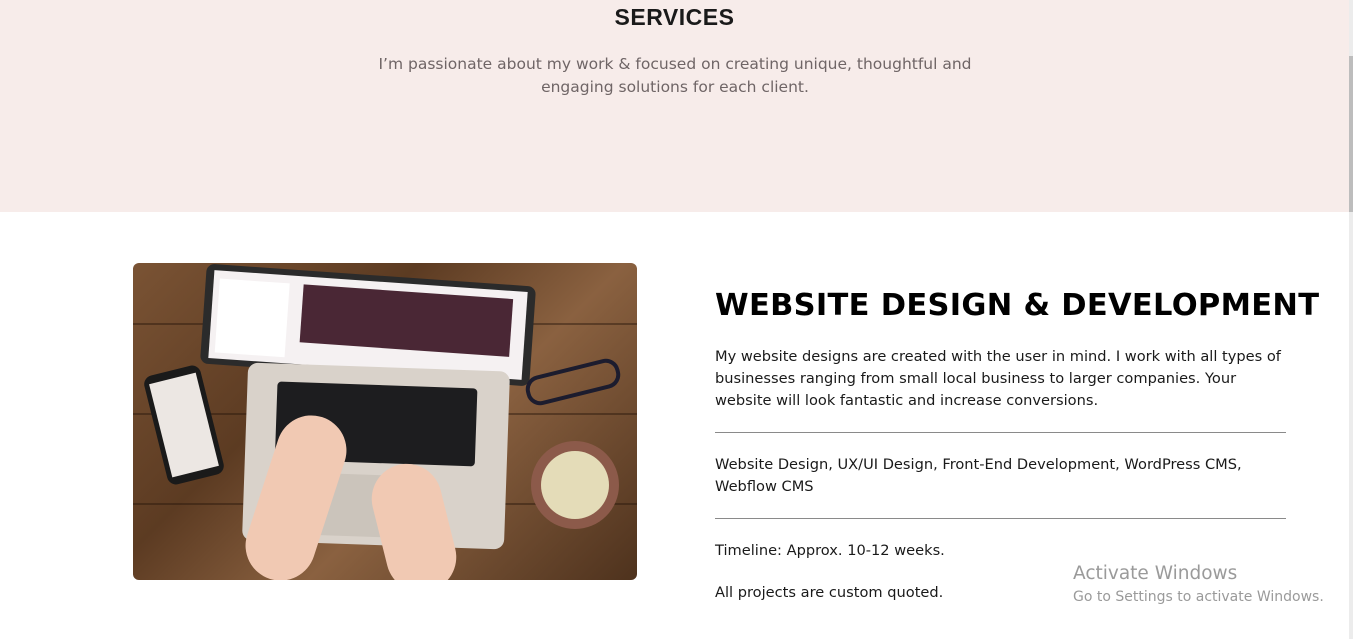 Image resolution: width=1353 pixels, height=639 pixels. I want to click on phone, so click(184, 425).